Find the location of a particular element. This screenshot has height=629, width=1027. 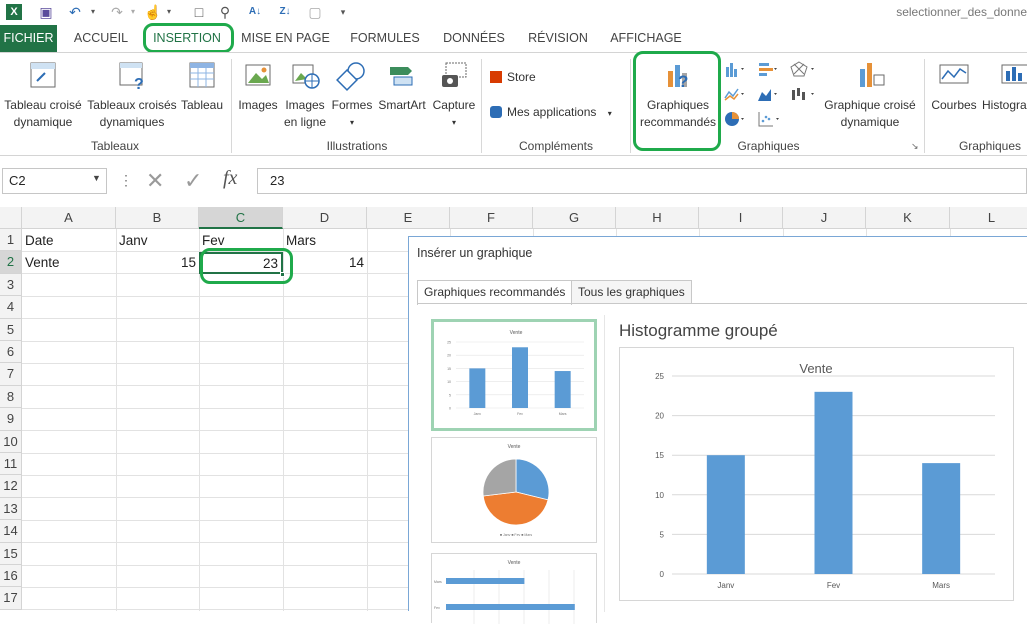

tab-view: AFFICHAGE is located at coordinates (646, 38).